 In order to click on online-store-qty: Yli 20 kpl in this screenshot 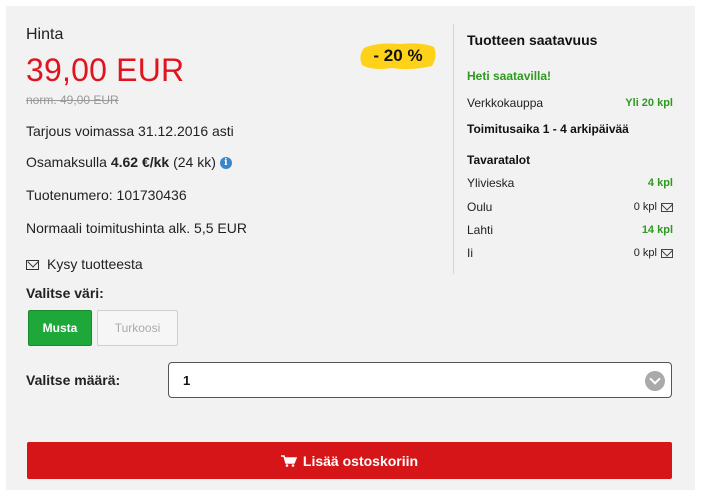, I will do `click(649, 103)`.